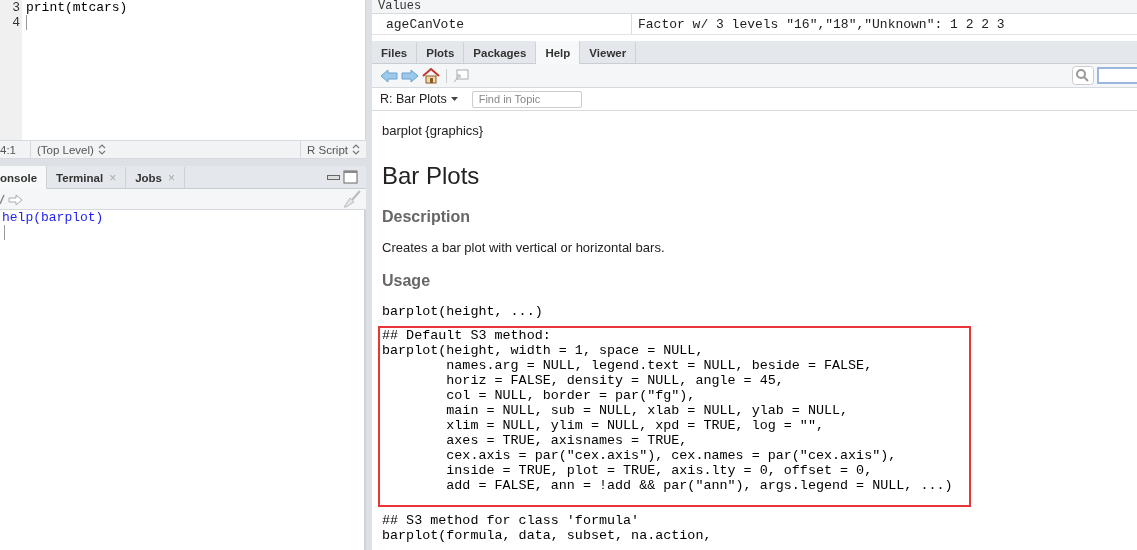  I want to click on line-number: 4, so click(16, 22).